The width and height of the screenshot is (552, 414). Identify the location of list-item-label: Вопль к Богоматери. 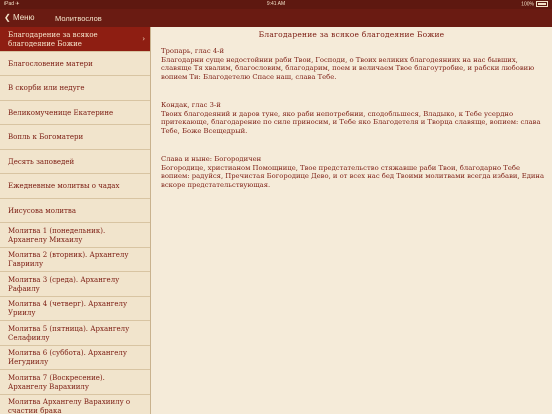
(46, 137).